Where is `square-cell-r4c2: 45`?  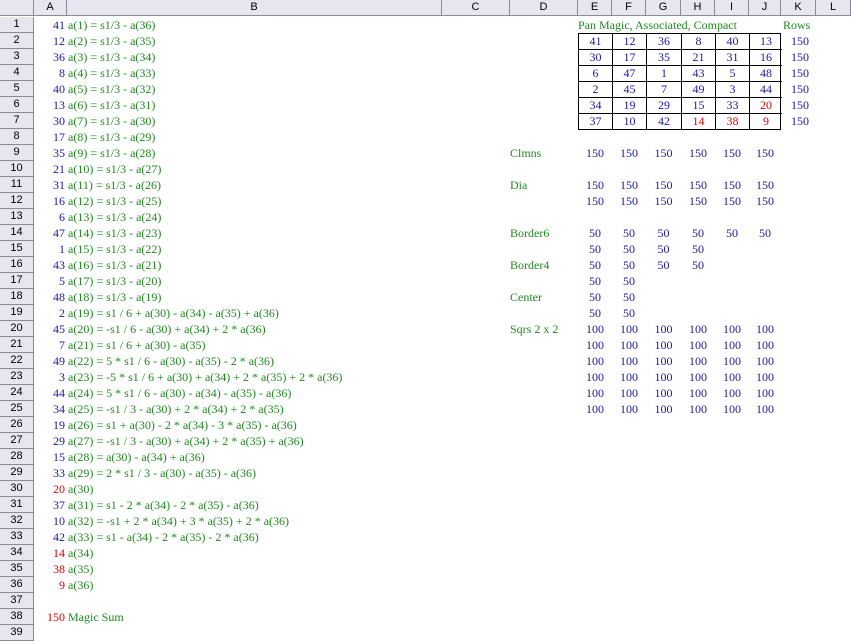 square-cell-r4c2: 45 is located at coordinates (630, 90).